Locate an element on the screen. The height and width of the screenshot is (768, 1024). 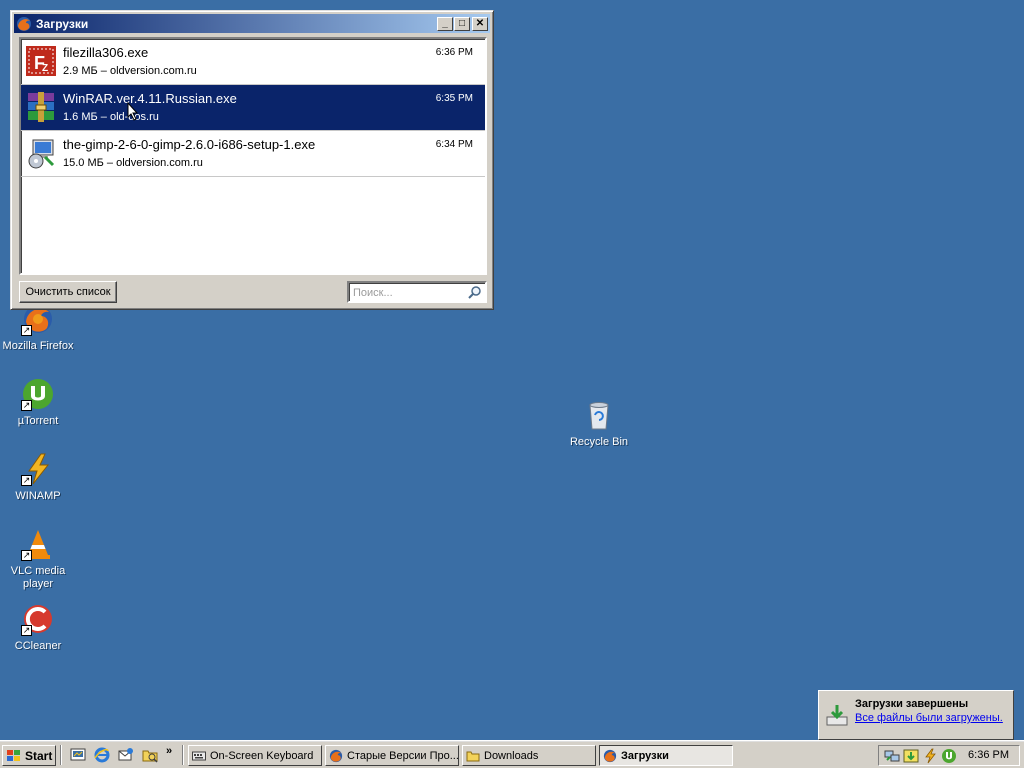
folder-icon is located at coordinates (473, 756).